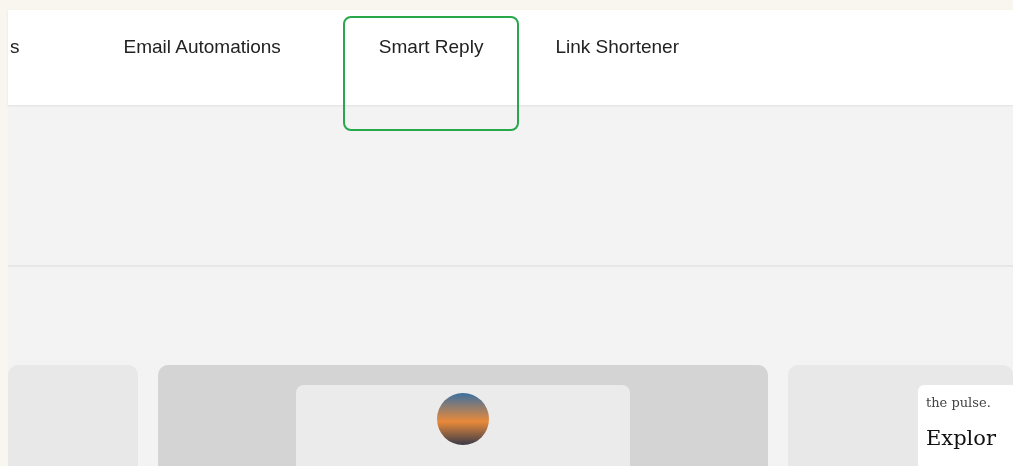 This screenshot has width=1013, height=466. Describe the element at coordinates (617, 73) in the screenshot. I see `tab: Link Shortener` at that location.